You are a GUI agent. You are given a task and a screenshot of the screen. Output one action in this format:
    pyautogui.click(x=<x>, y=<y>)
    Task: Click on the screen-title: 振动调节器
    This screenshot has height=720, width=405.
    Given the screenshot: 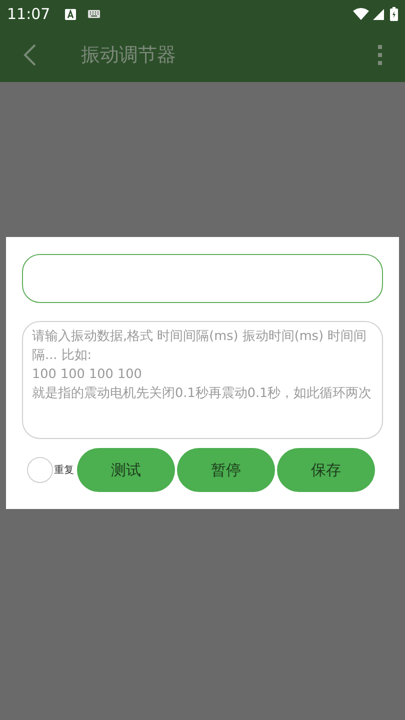 What is the action you would take?
    pyautogui.click(x=128, y=55)
    